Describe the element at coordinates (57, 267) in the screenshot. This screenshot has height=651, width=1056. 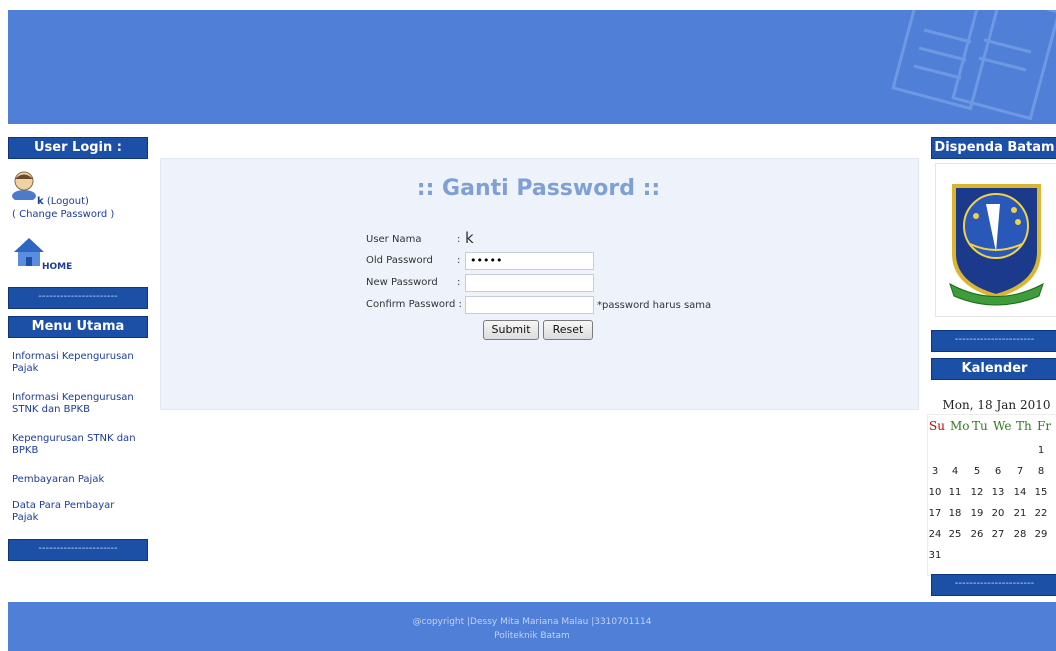
I see `home-link: HOME` at that location.